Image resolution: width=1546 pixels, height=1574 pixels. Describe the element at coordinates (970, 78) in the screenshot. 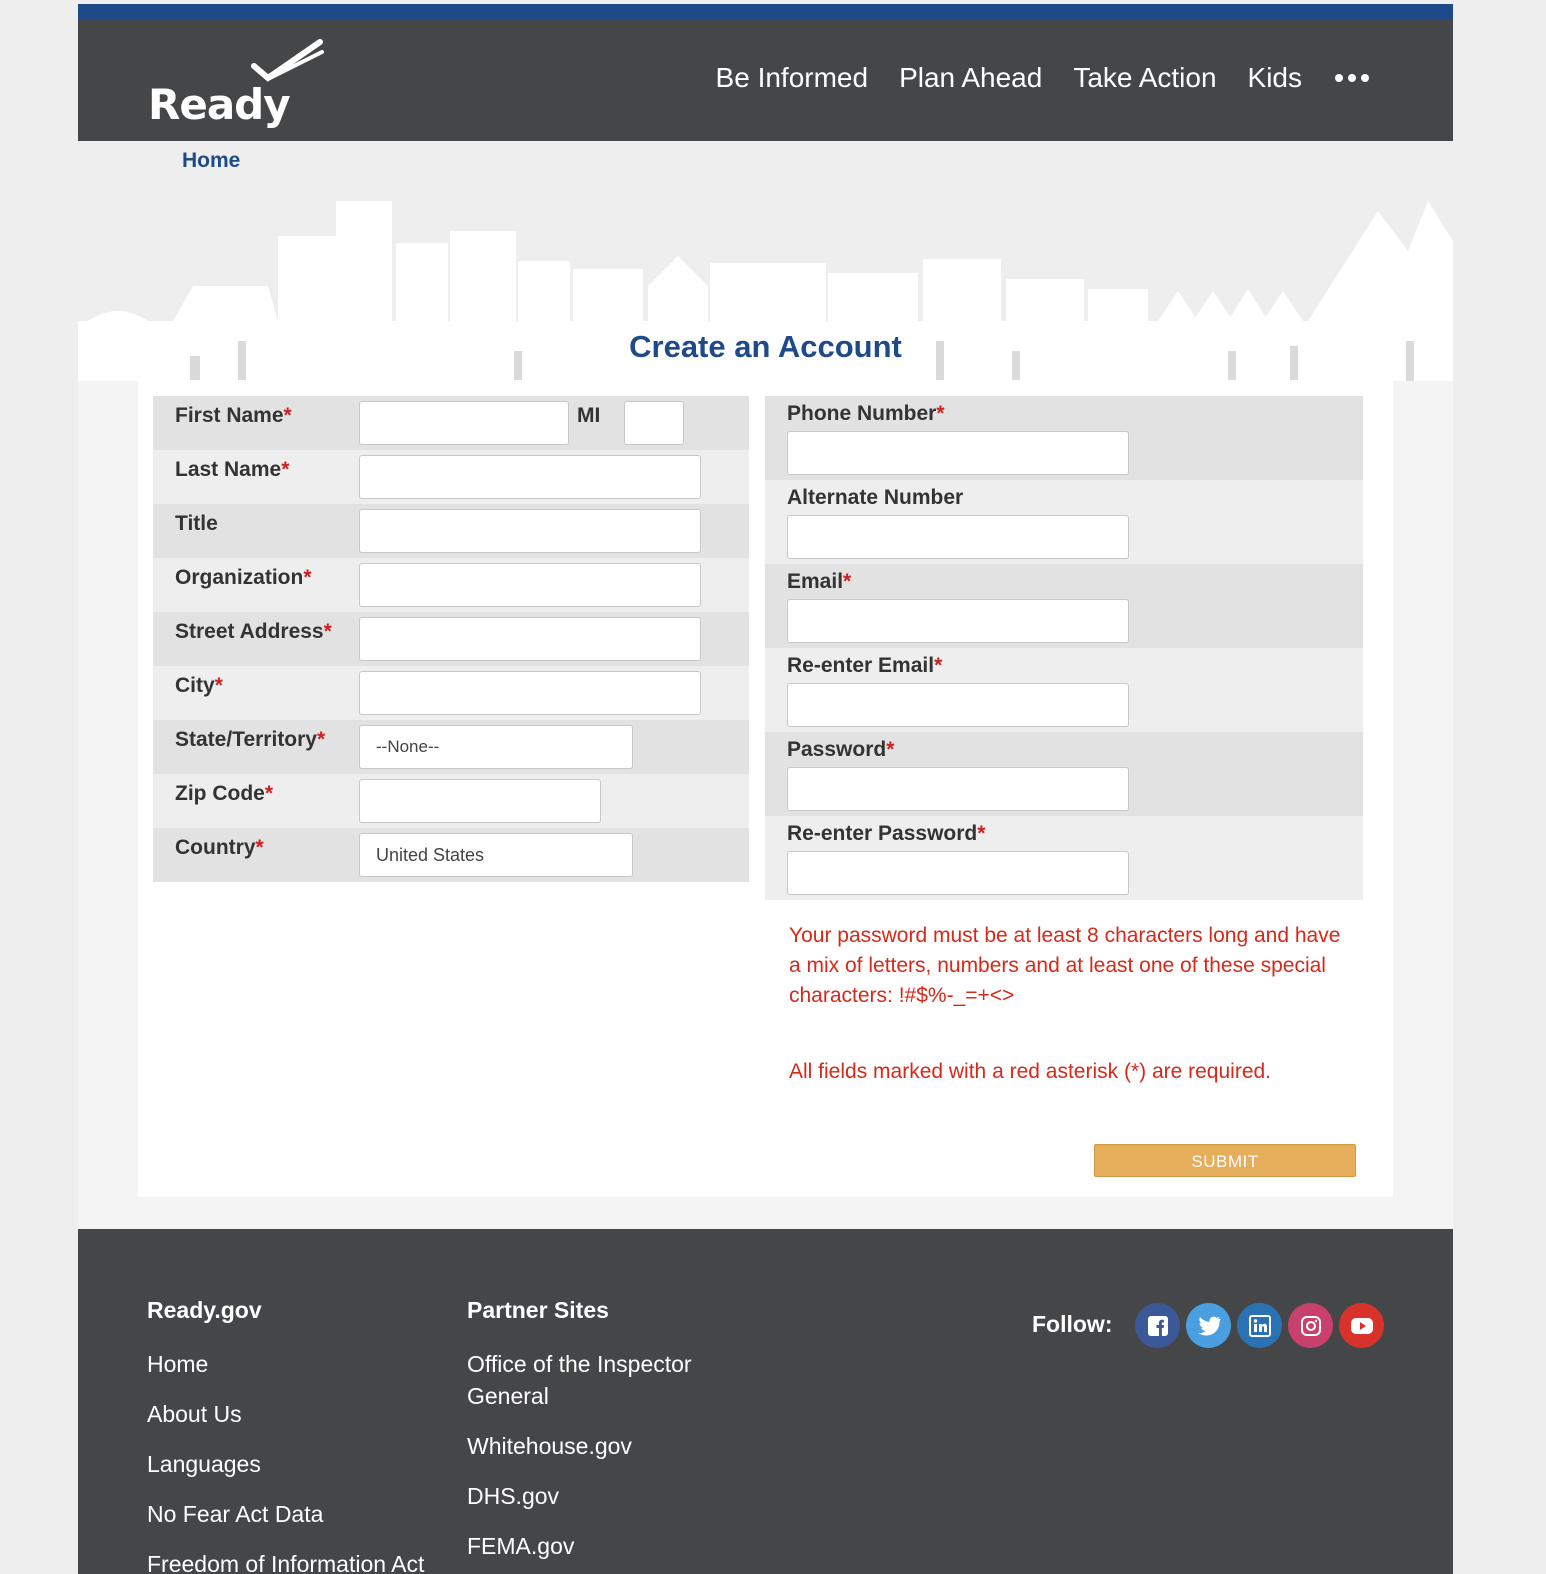

I see `nav-plan-ahead: Plan Ahead` at that location.